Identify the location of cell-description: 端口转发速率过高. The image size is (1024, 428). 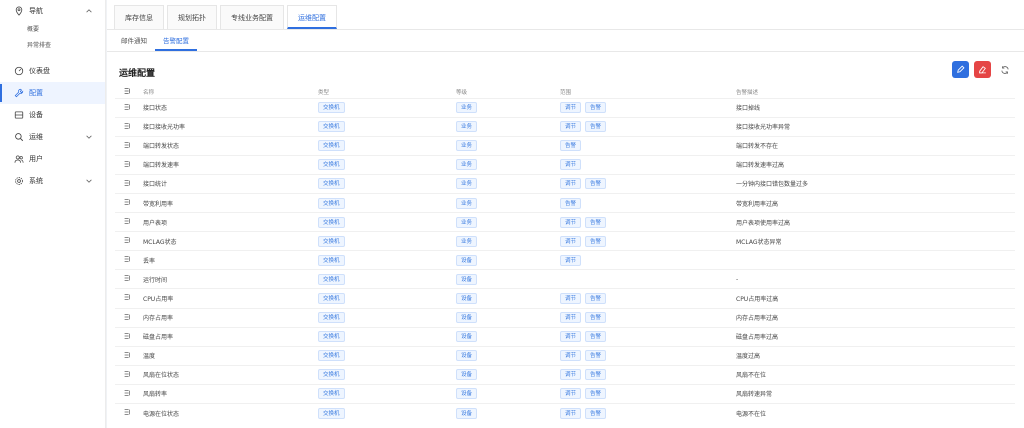
(873, 164).